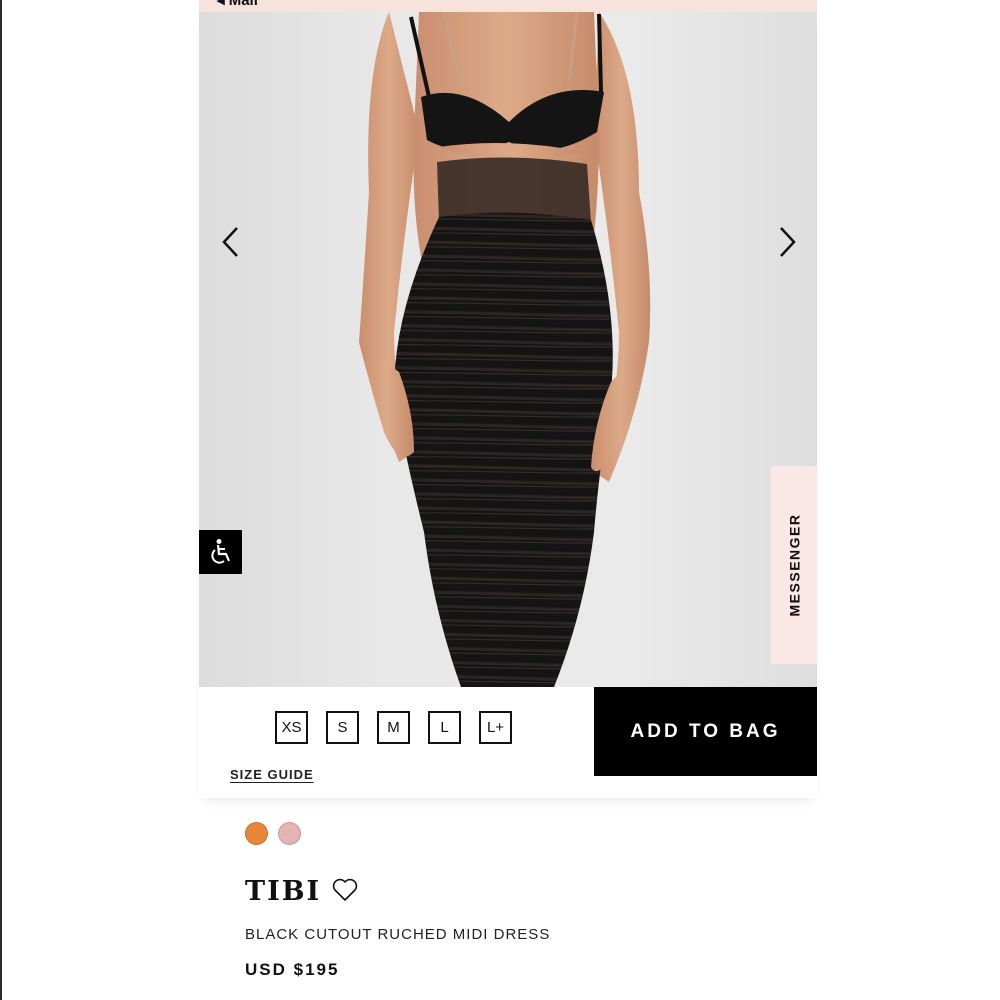  Describe the element at coordinates (273, 833) in the screenshot. I see `color-swatches` at that location.